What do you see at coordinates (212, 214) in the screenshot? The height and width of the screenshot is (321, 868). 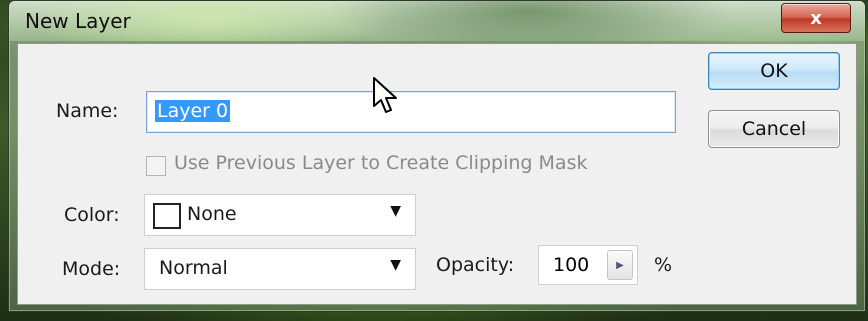 I see `color-dropdown-value: None` at bounding box center [212, 214].